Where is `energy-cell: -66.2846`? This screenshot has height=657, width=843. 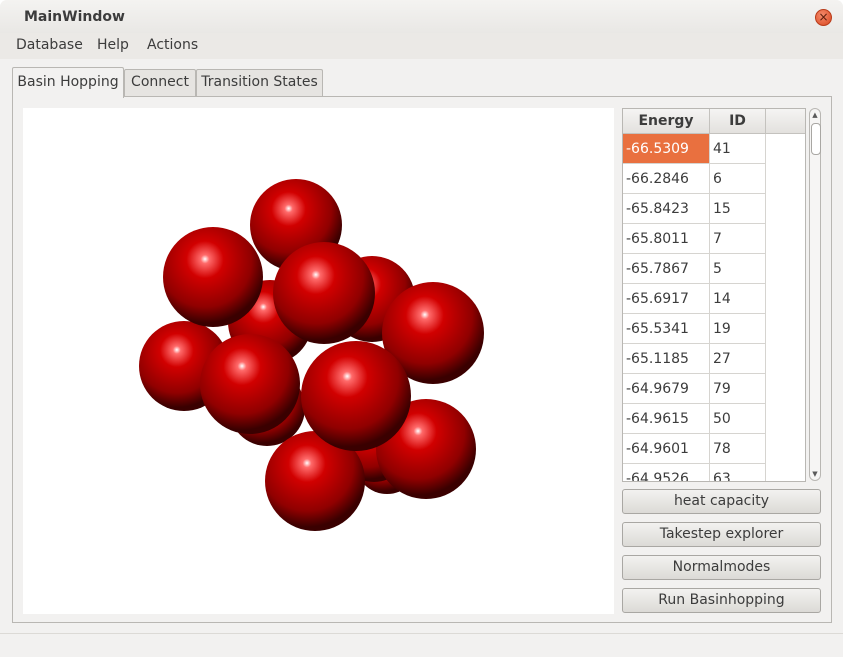
energy-cell: -66.2846 is located at coordinates (666, 179).